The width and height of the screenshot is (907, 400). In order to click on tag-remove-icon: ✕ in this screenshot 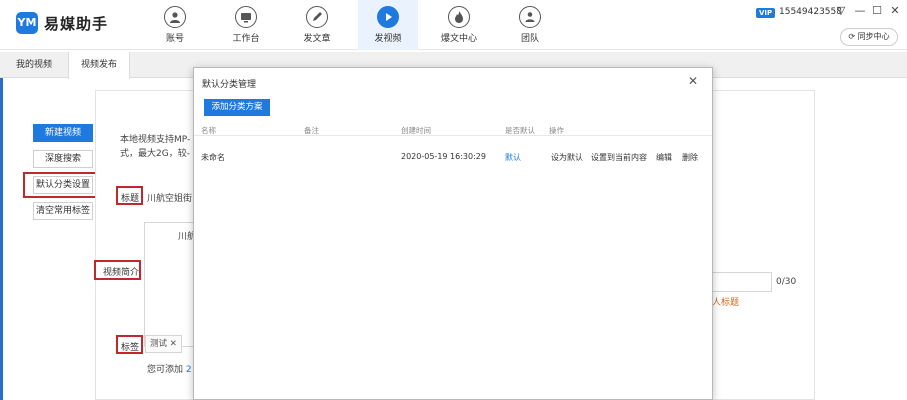, I will do `click(173, 344)`.